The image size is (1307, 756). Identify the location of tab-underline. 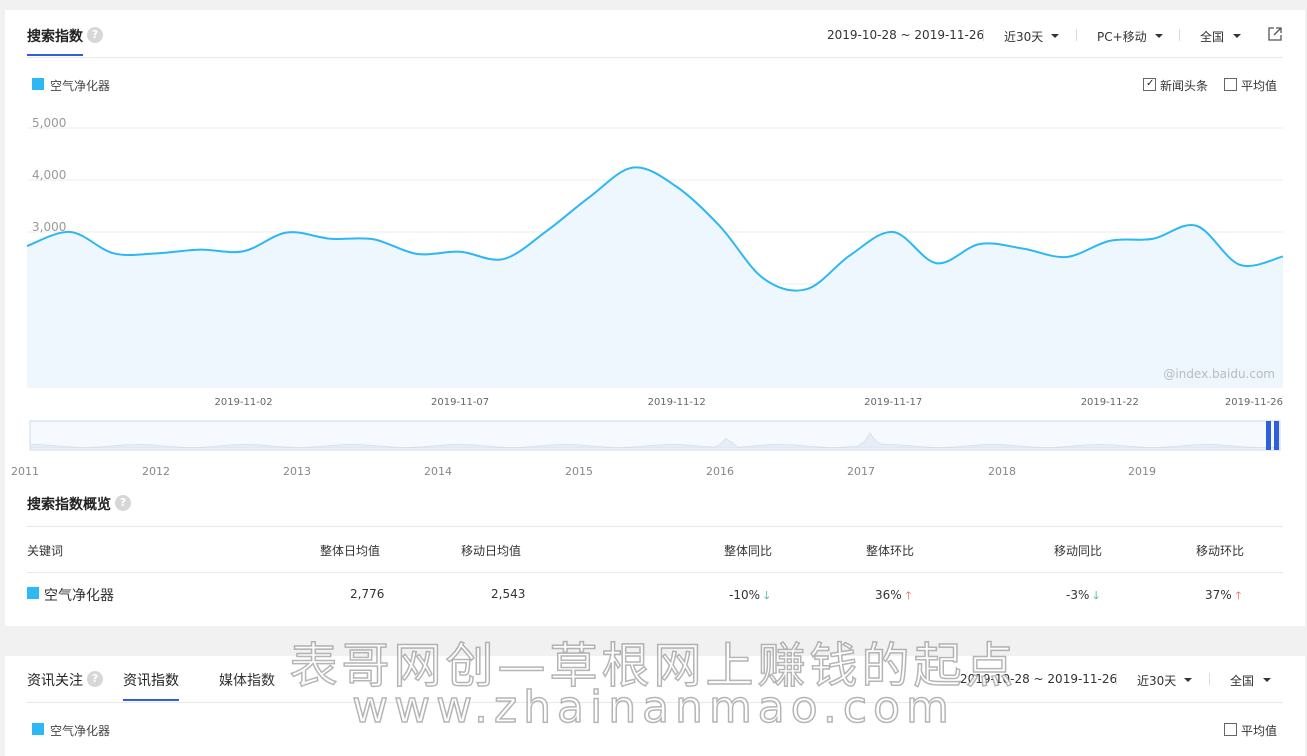
(151, 700).